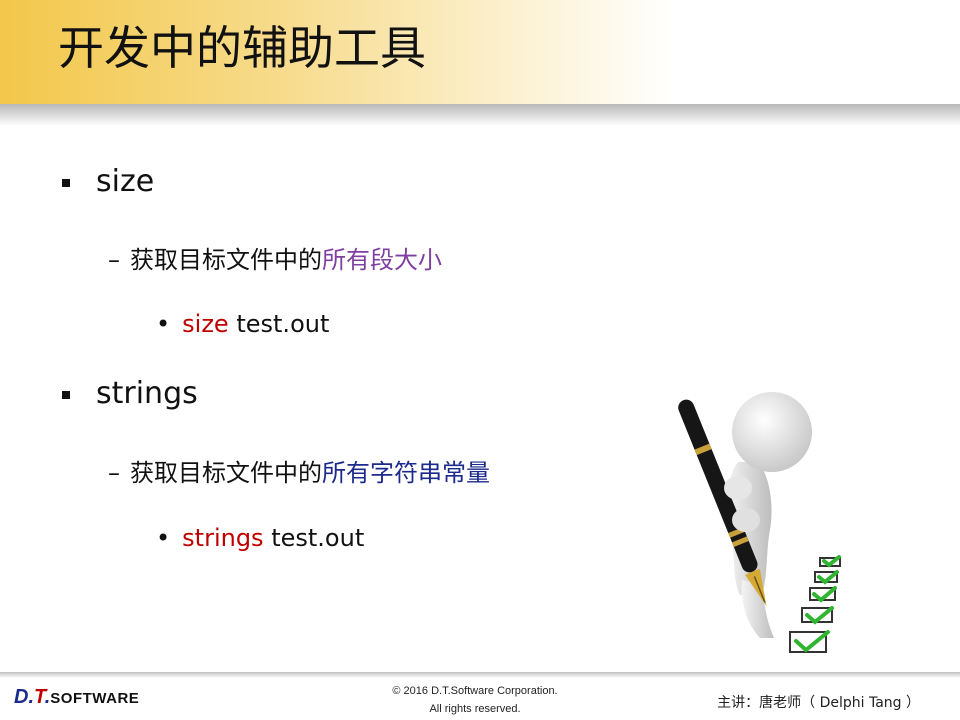 This screenshot has width=960, height=720. I want to click on command-keyword: strings, so click(223, 538).